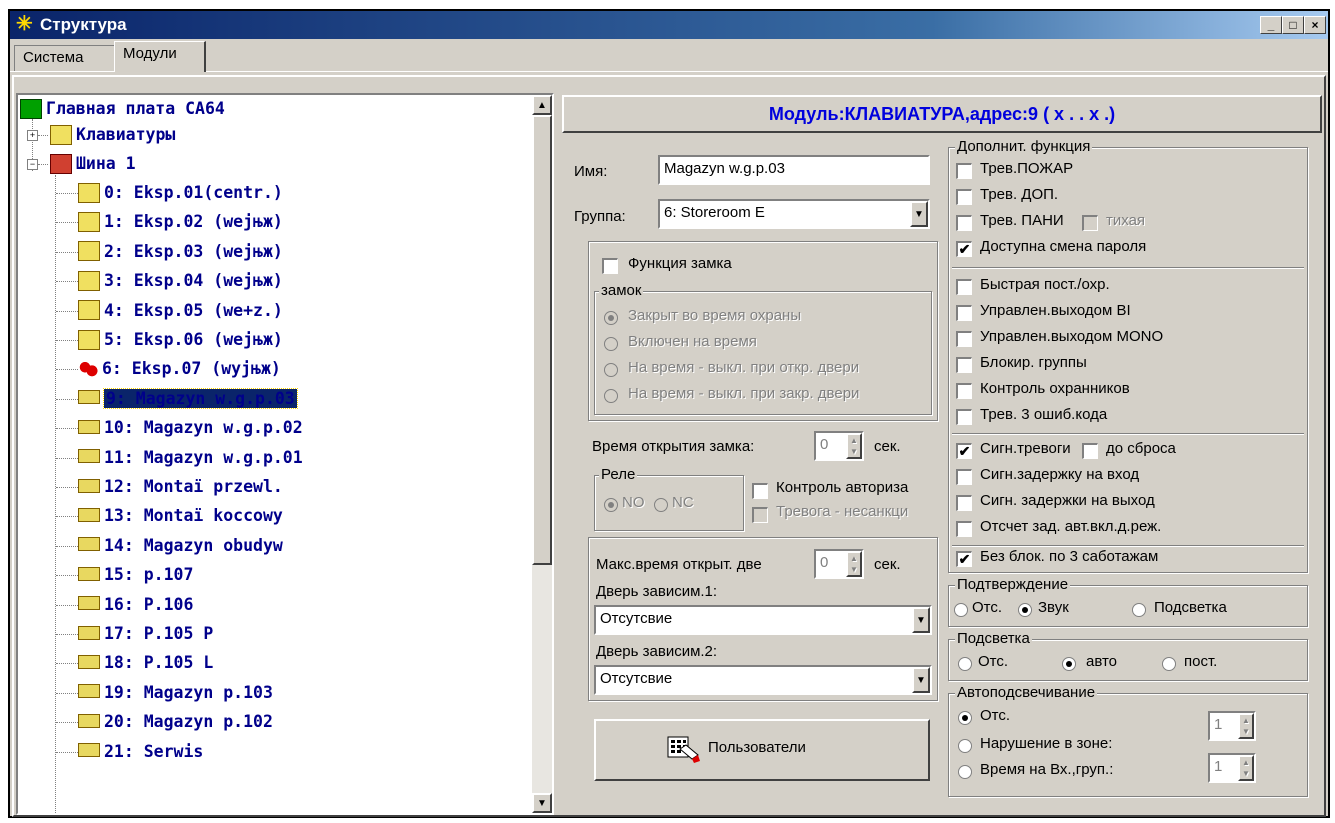  Describe the element at coordinates (964, 391) in the screenshot. I see `guard-control-checkbox` at that location.